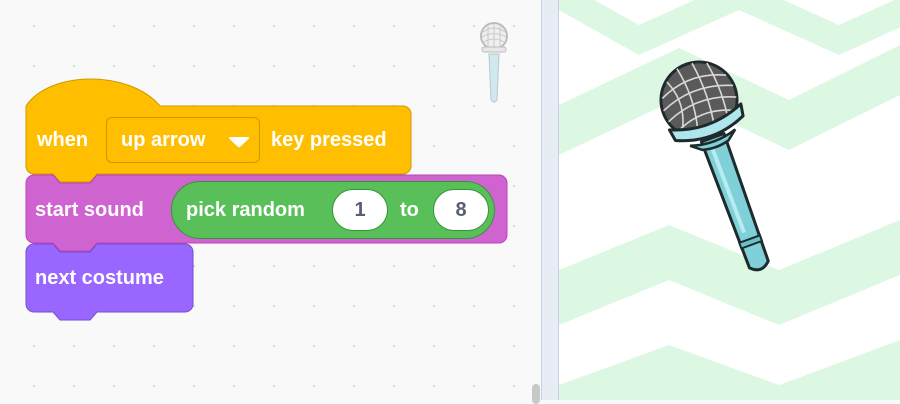 This screenshot has height=404, width=900. Describe the element at coordinates (461, 210) in the screenshot. I see `random-to-input: 8` at that location.